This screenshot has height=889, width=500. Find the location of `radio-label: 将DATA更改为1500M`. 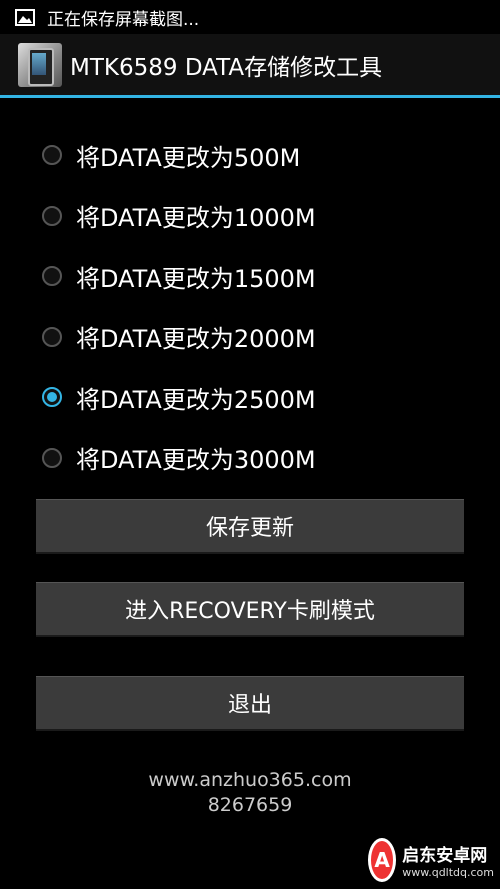

radio-label: 将DATA更改为1500M is located at coordinates (196, 278).